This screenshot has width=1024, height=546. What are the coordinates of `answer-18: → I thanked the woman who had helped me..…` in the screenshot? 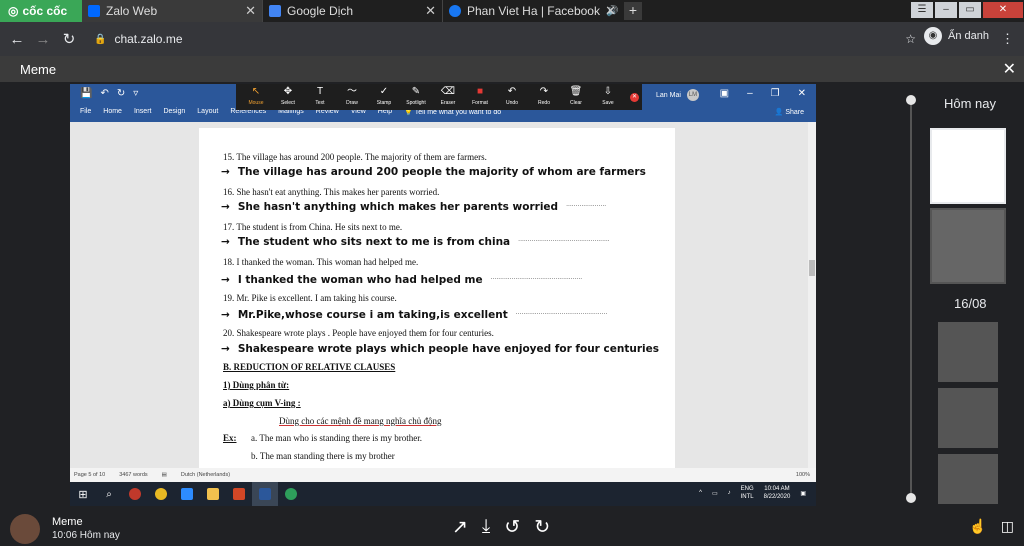 It's located at (402, 280).